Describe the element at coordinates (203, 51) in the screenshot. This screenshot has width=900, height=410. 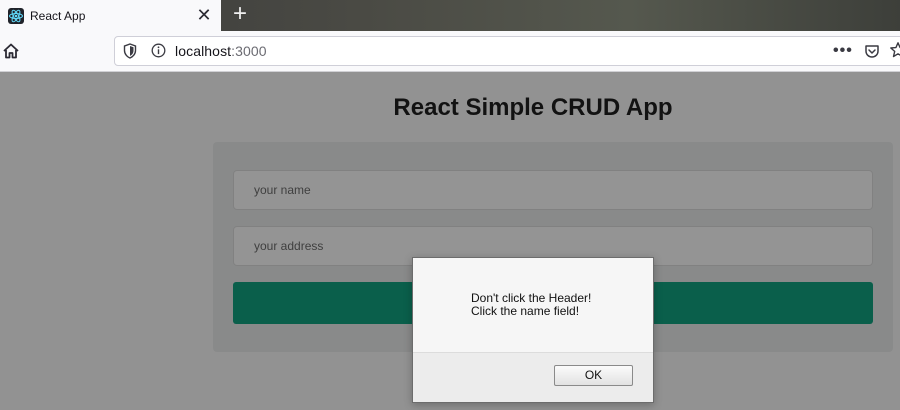
I see `url-host: localhost` at that location.